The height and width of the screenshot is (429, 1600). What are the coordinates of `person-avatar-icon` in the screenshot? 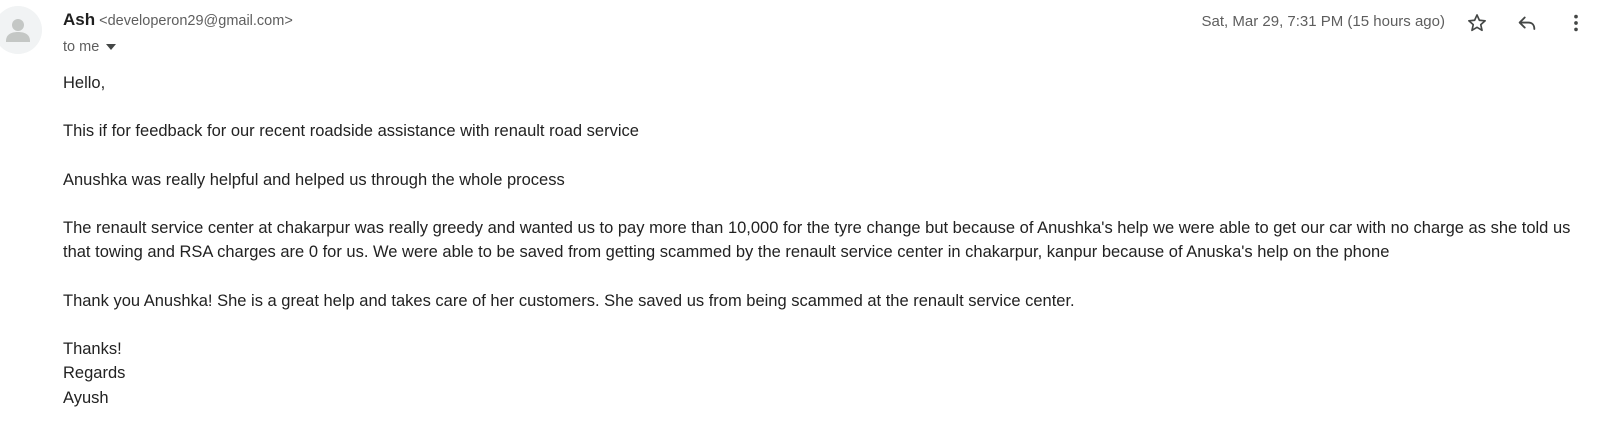 It's located at (21, 30).